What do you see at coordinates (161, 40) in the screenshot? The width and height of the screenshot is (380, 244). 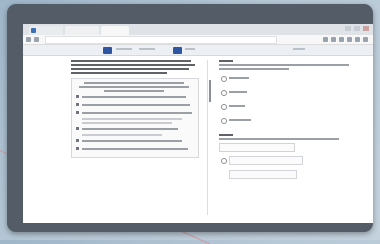 I see `url-input` at bounding box center [161, 40].